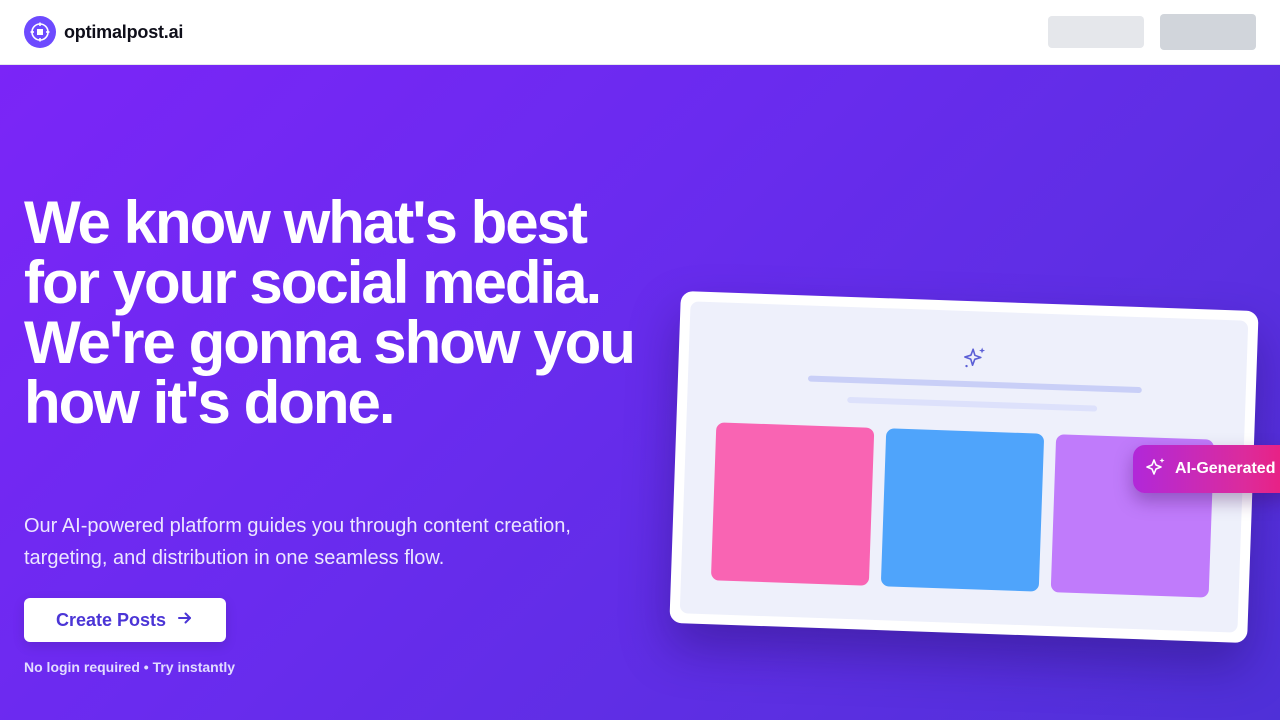 This screenshot has height=720, width=1280. Describe the element at coordinates (111, 619) in the screenshot. I see `create-posts-label: Create Posts` at that location.